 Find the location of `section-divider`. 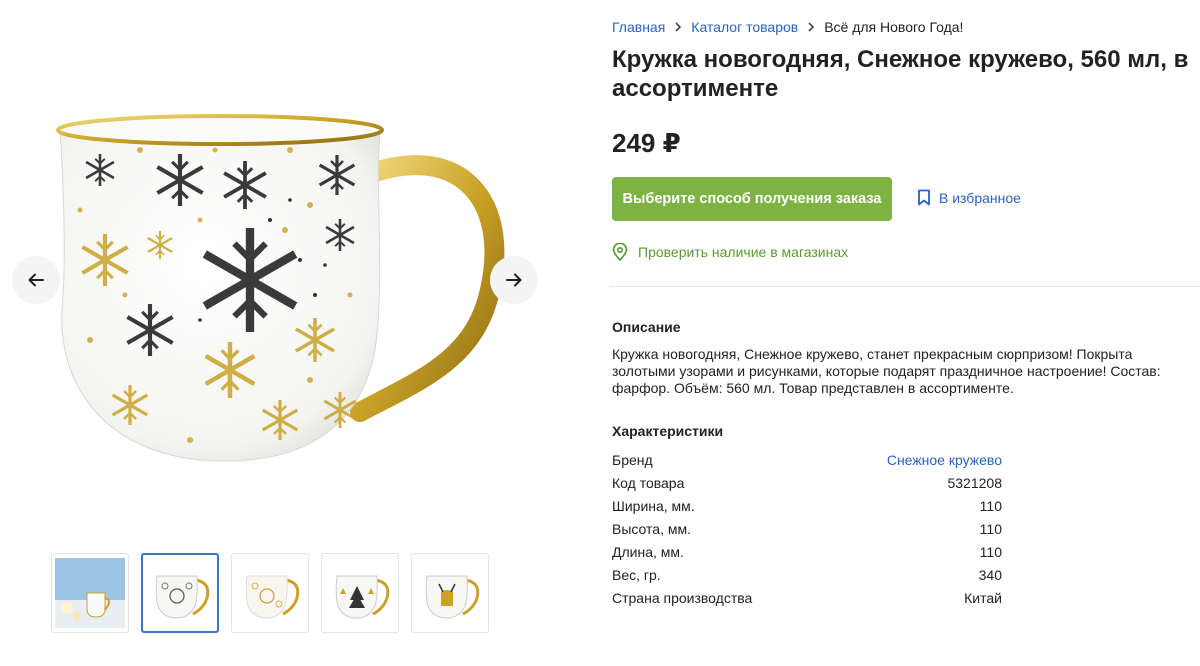

section-divider is located at coordinates (905, 286).